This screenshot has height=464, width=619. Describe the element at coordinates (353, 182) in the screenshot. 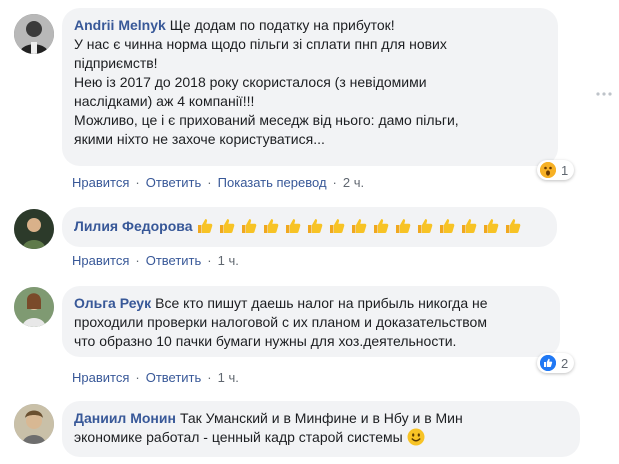

I see `comment-timestamp: 2 ч.` at that location.